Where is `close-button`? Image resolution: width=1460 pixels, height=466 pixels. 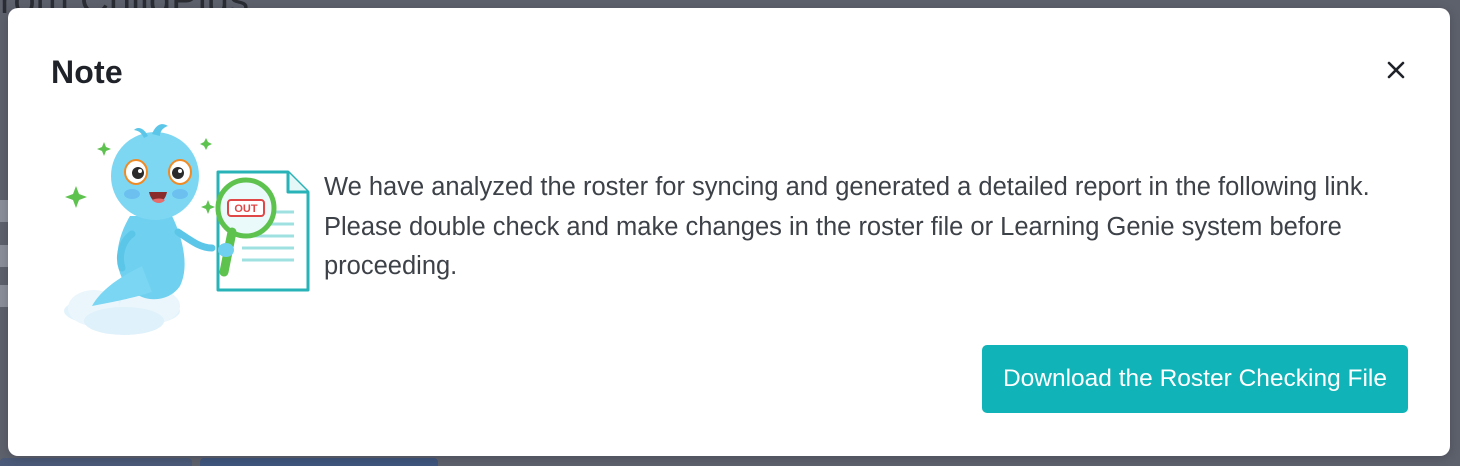 close-button is located at coordinates (1396, 70).